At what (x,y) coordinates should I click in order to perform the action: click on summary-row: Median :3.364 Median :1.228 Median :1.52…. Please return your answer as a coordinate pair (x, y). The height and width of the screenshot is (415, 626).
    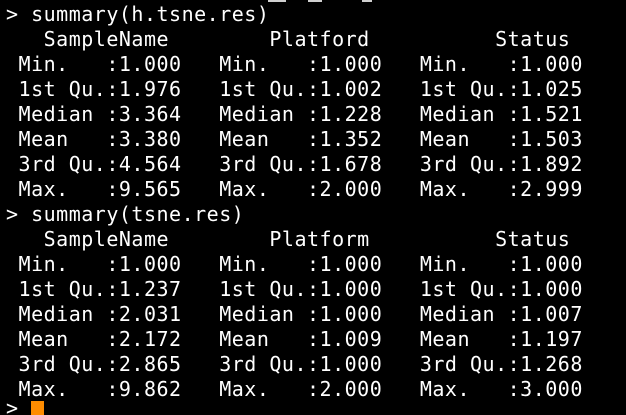
    Looking at the image, I should click on (307, 114).